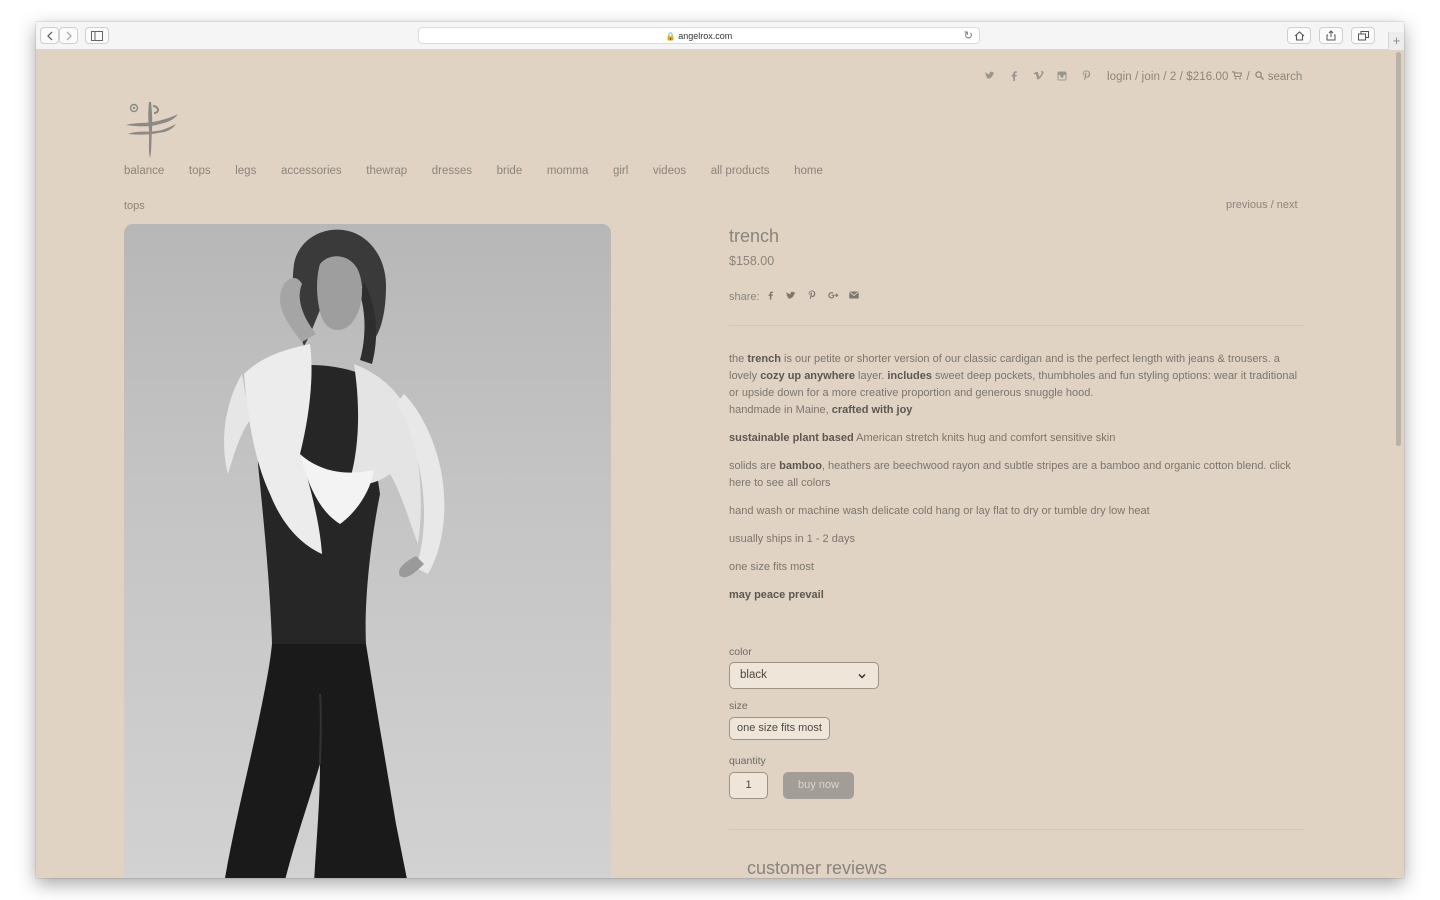 This screenshot has width=1440, height=900. I want to click on search-icon, so click(1259, 77).